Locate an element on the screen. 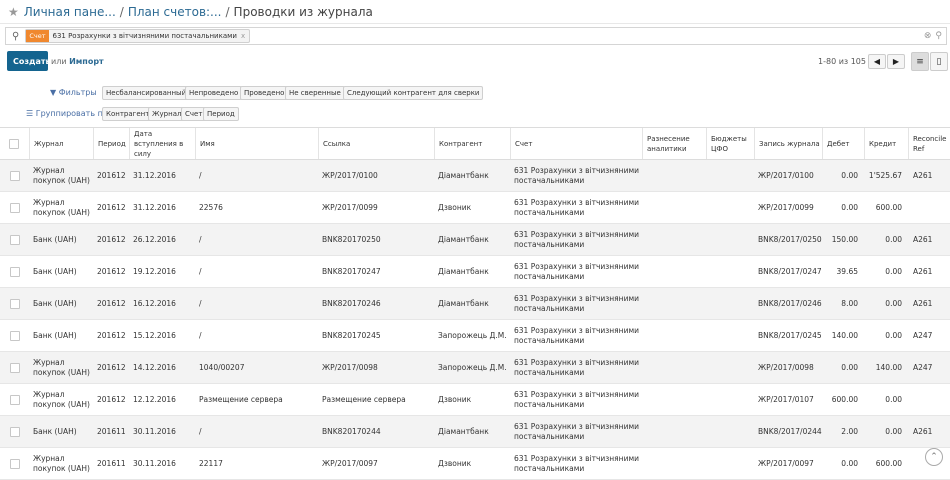 The image size is (950, 480). clear-search-icon: ⊗ is located at coordinates (928, 36).